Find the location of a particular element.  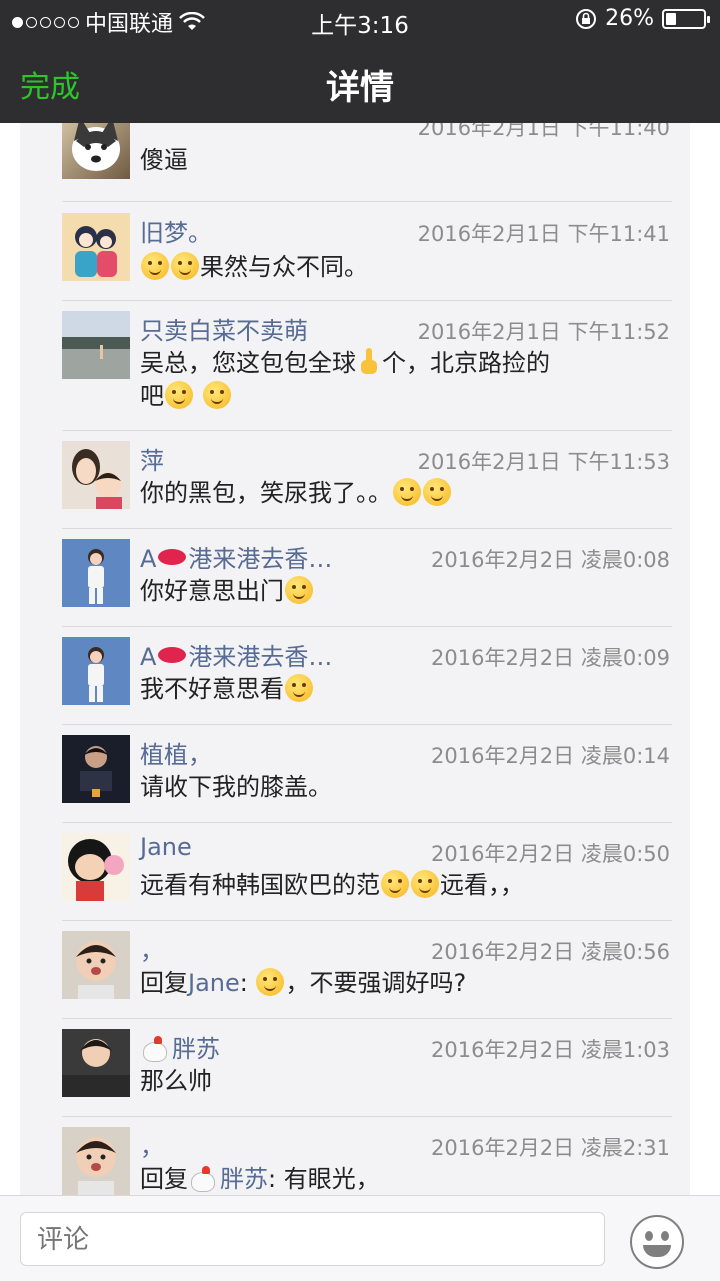

list-item: 萍 2016年2月1日 下午11:53 你的黑包，笑尿我了。。 is located at coordinates (366, 478).